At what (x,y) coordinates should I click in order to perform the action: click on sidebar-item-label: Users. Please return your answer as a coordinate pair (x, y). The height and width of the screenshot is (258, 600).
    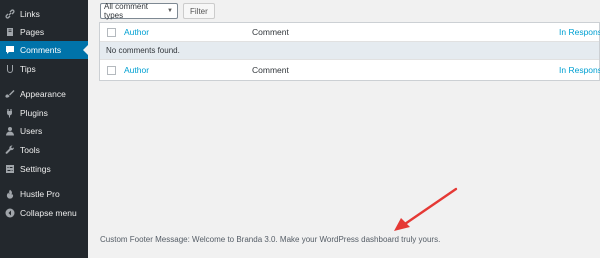
    Looking at the image, I should click on (31, 131).